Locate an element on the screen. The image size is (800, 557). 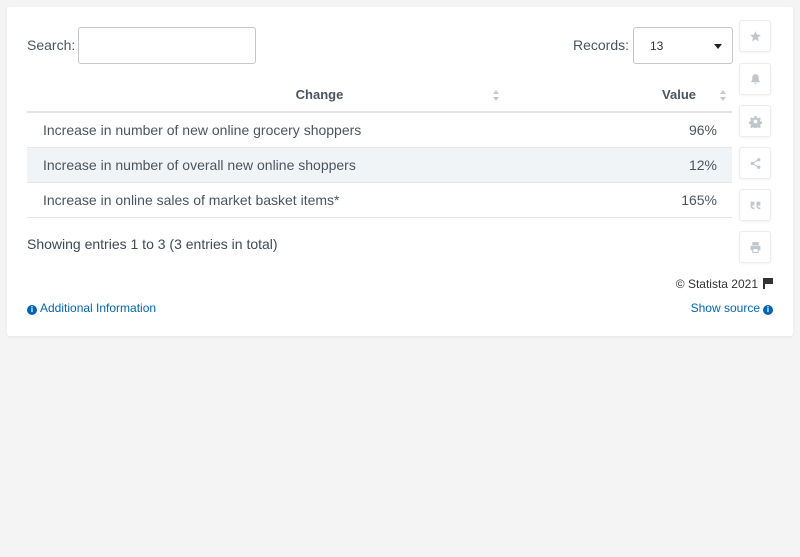
notification-button is located at coordinates (755, 79).